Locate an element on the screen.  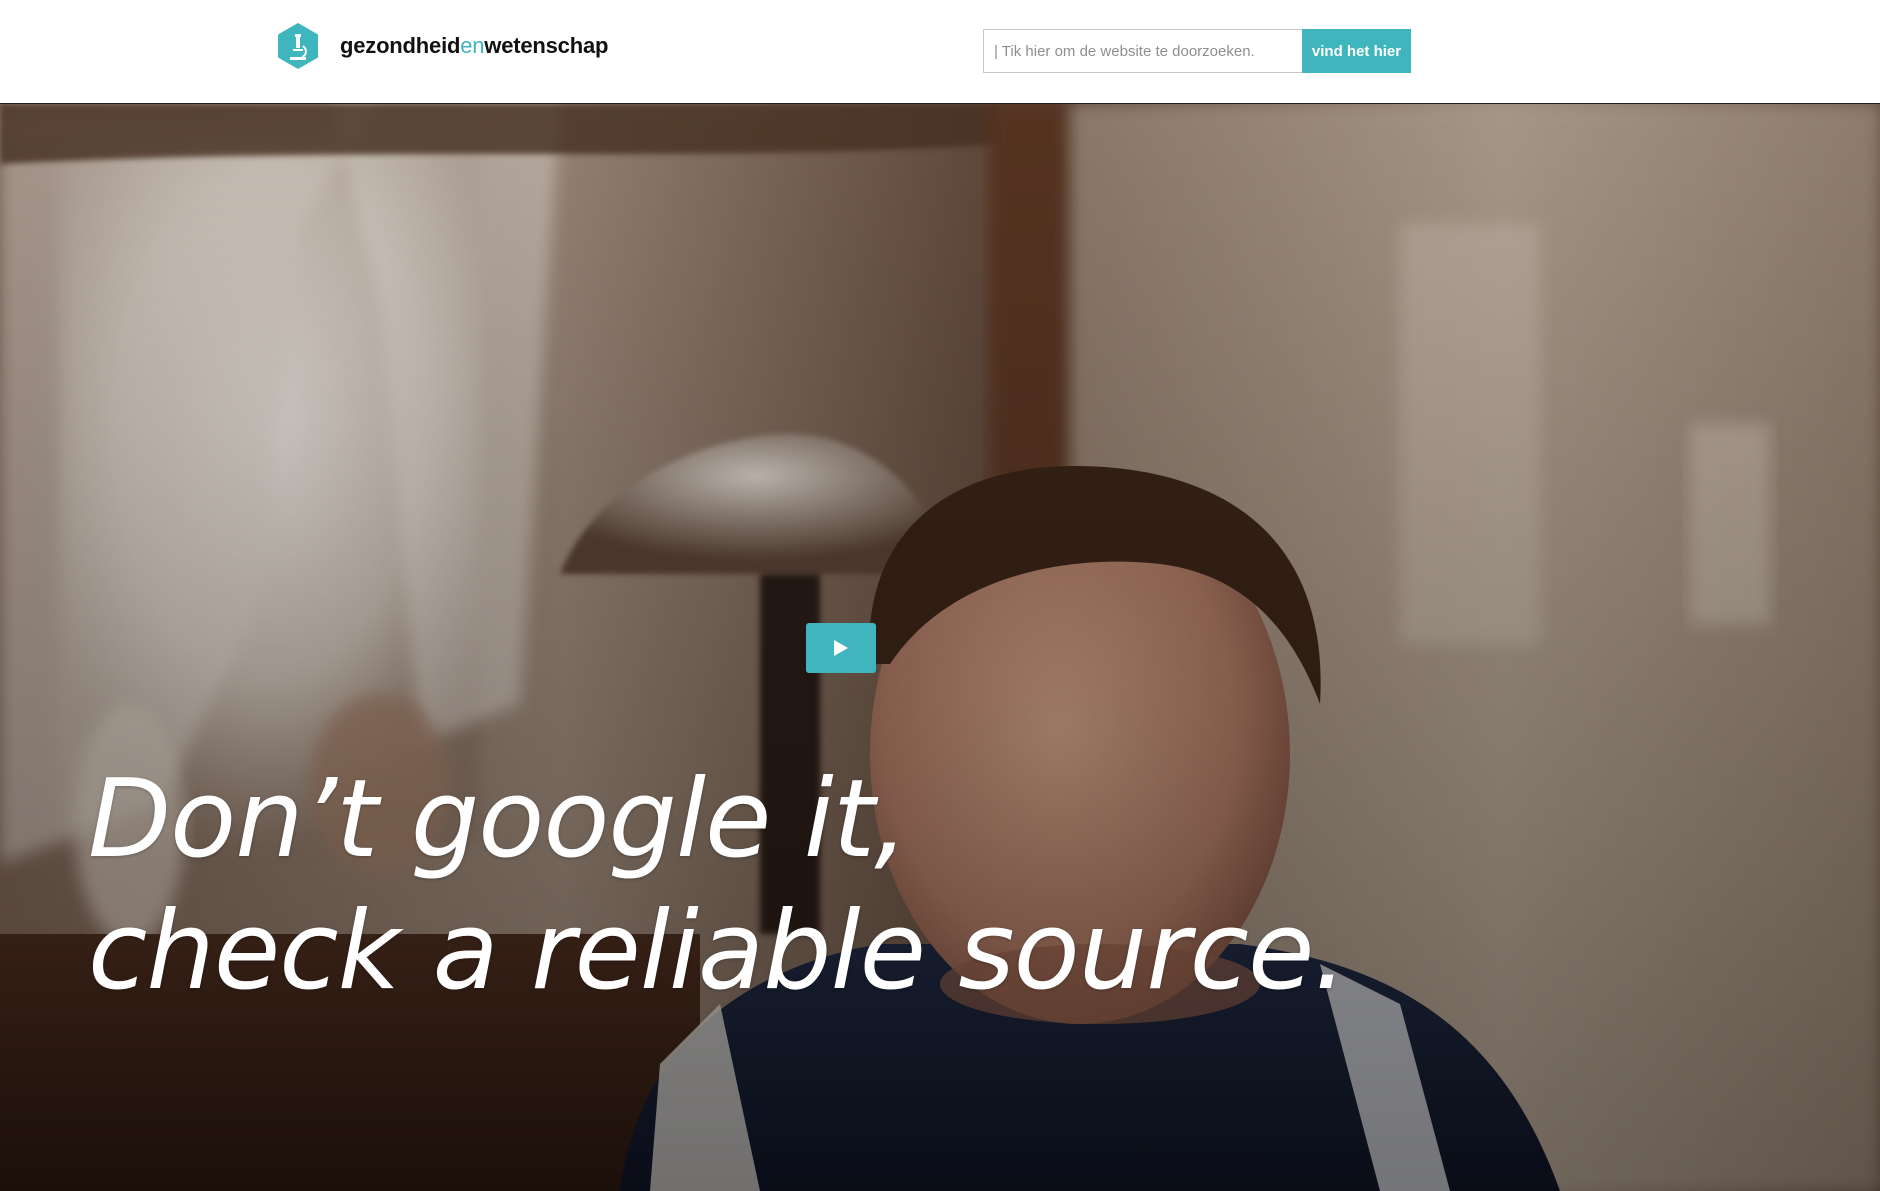
brand-name: gezondheidenwetenschap is located at coordinates (474, 46).